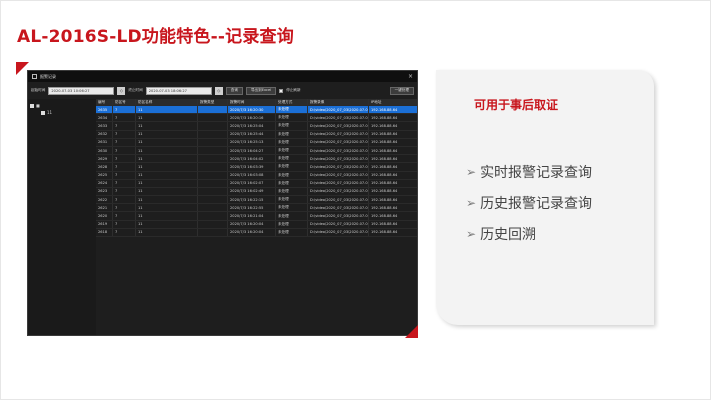 The width and height of the screenshot is (711, 400). What do you see at coordinates (252, 224) in the screenshot?
I see `table-cell: 2020/7/3 16:20:04` at bounding box center [252, 224].